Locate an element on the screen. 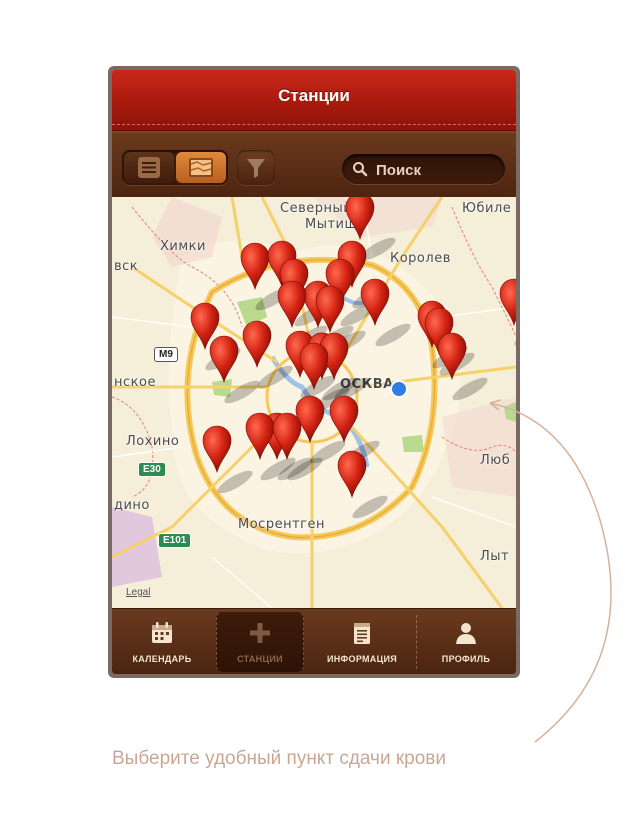 The image size is (640, 814). callout-arrow is located at coordinates (550, 571).